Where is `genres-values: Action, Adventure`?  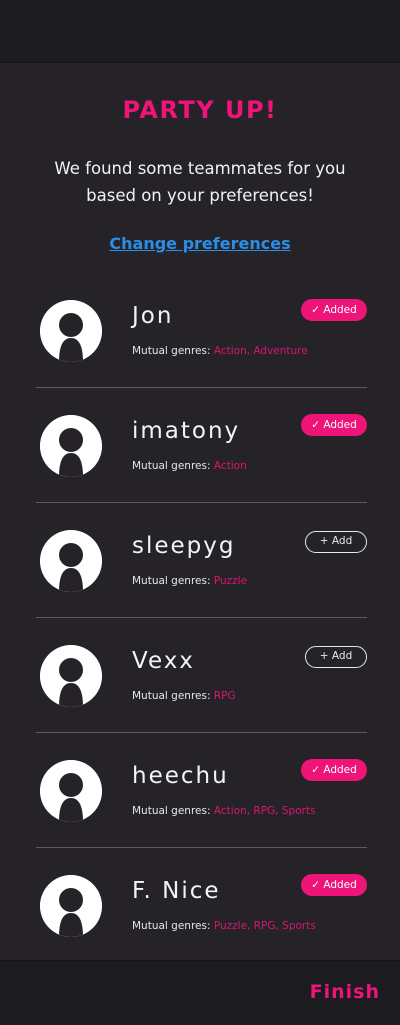
genres-values: Action, Adventure is located at coordinates (260, 351).